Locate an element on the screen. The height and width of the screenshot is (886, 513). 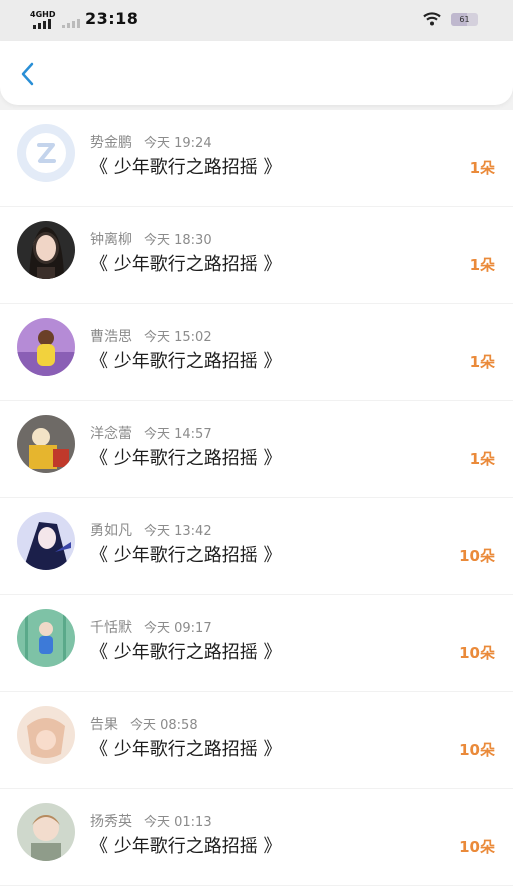
sender-info: 曹浩思 今天 15:02 is located at coordinates (151, 336).